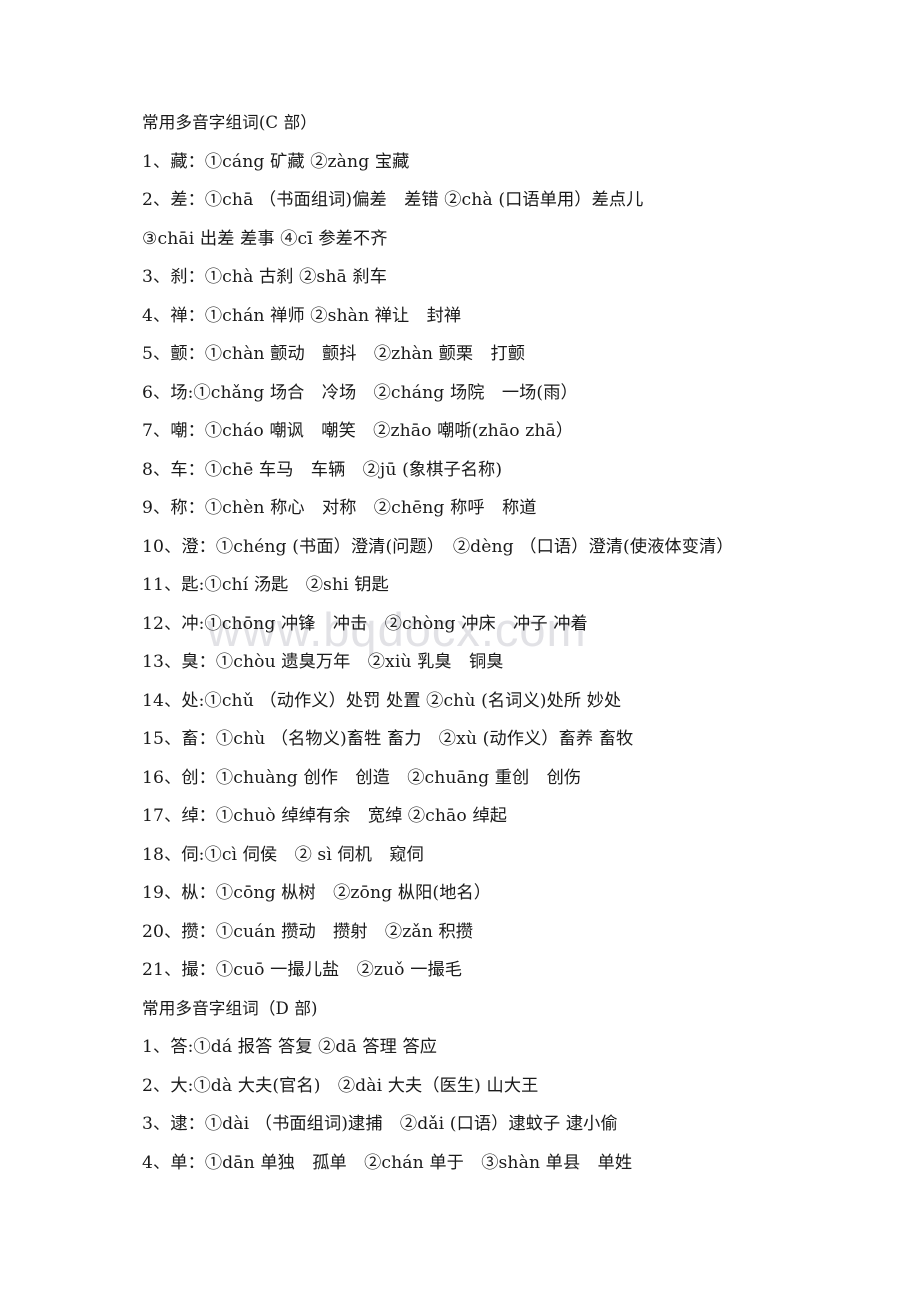 This screenshot has width=920, height=1302. I want to click on entry-c-5: 5、颤：①chàn 颤动 颤抖 ②zhàn 颤栗 打颤, so click(334, 354).